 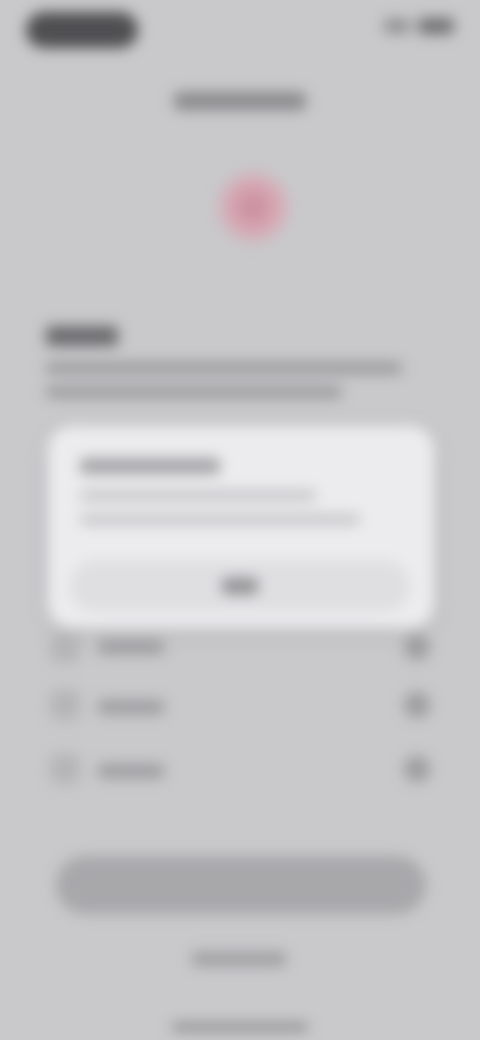 What do you see at coordinates (240, 101) in the screenshot?
I see `page-title-text` at bounding box center [240, 101].